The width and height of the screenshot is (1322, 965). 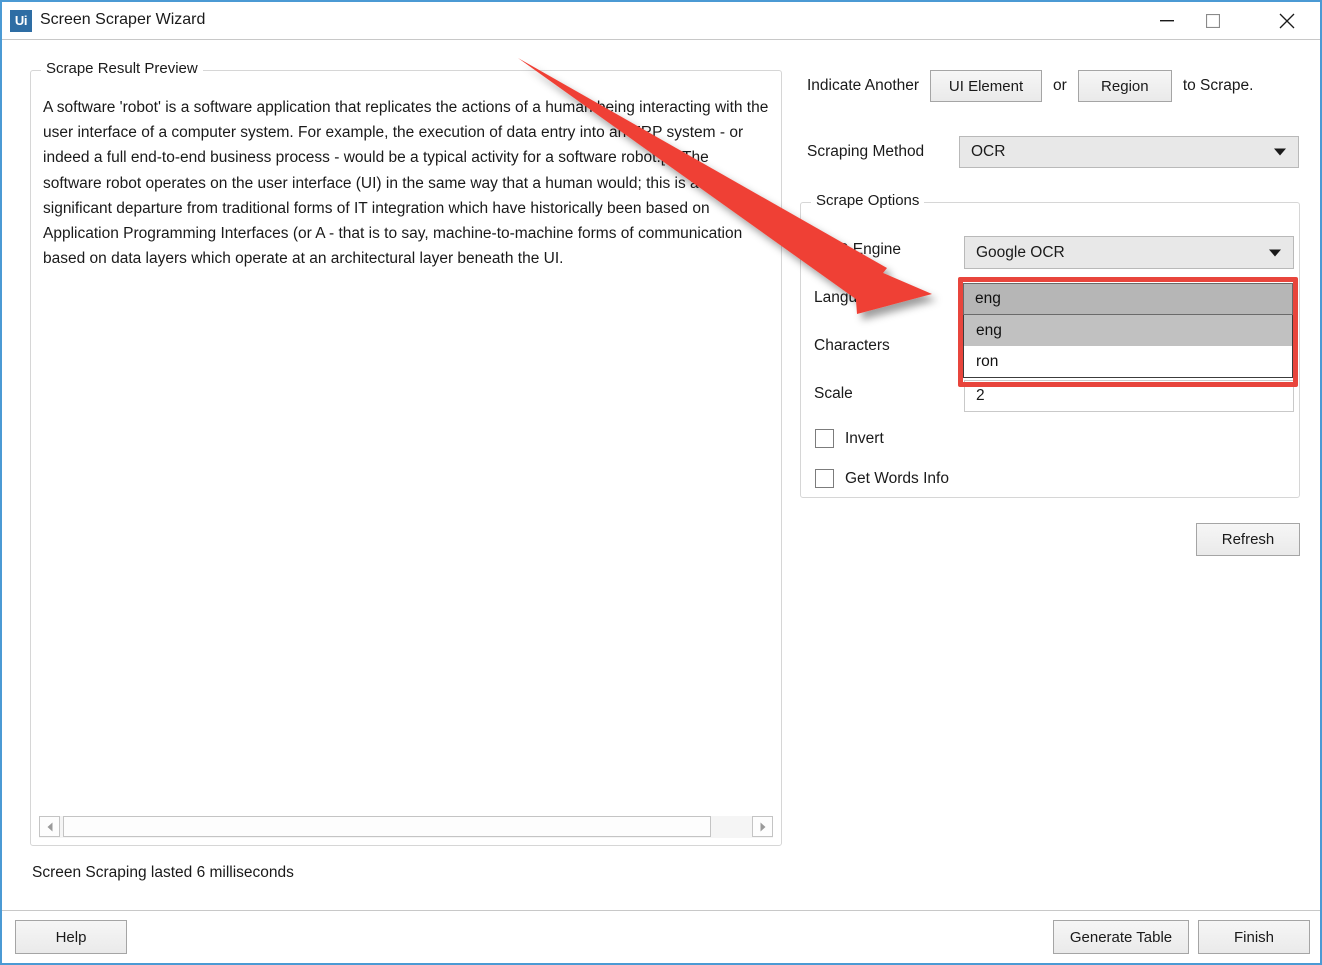 I want to click on close-icon, so click(x=1287, y=20).